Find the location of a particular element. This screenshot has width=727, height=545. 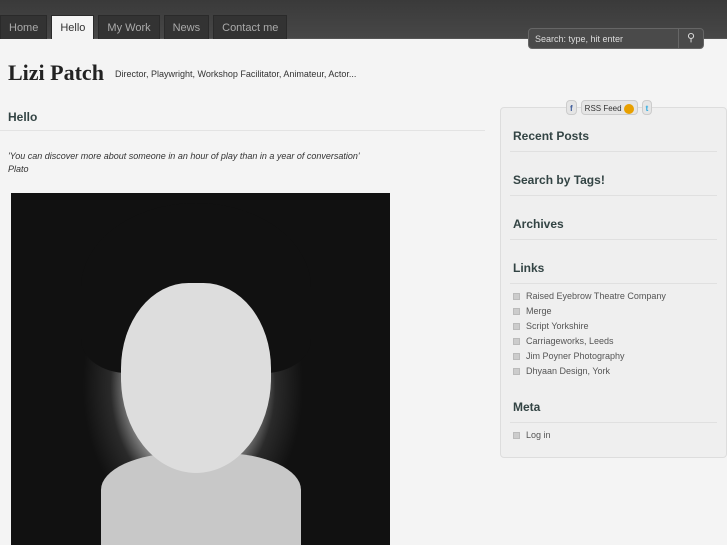

widget-recent-posts: Recent Posts is located at coordinates (613, 137).